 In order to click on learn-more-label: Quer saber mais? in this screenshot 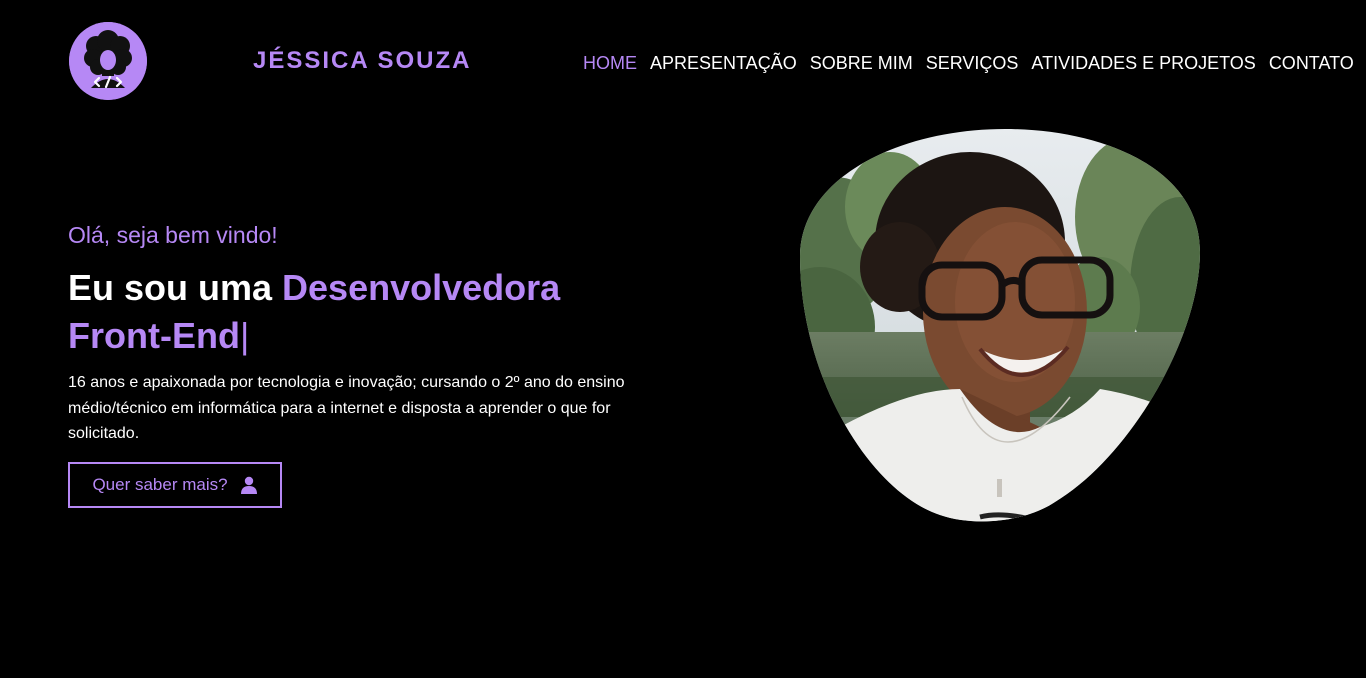, I will do `click(160, 484)`.